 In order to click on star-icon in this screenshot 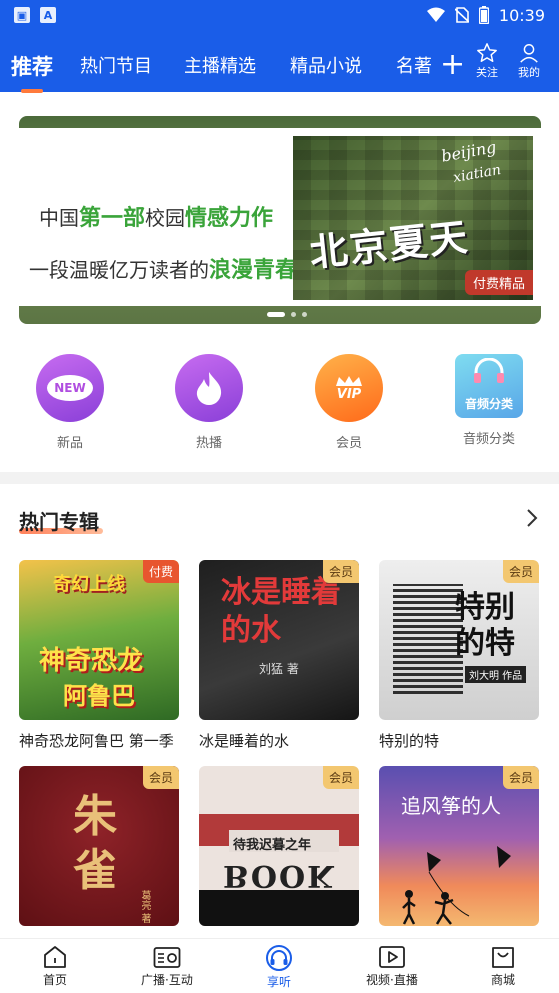, I will do `click(487, 52)`.